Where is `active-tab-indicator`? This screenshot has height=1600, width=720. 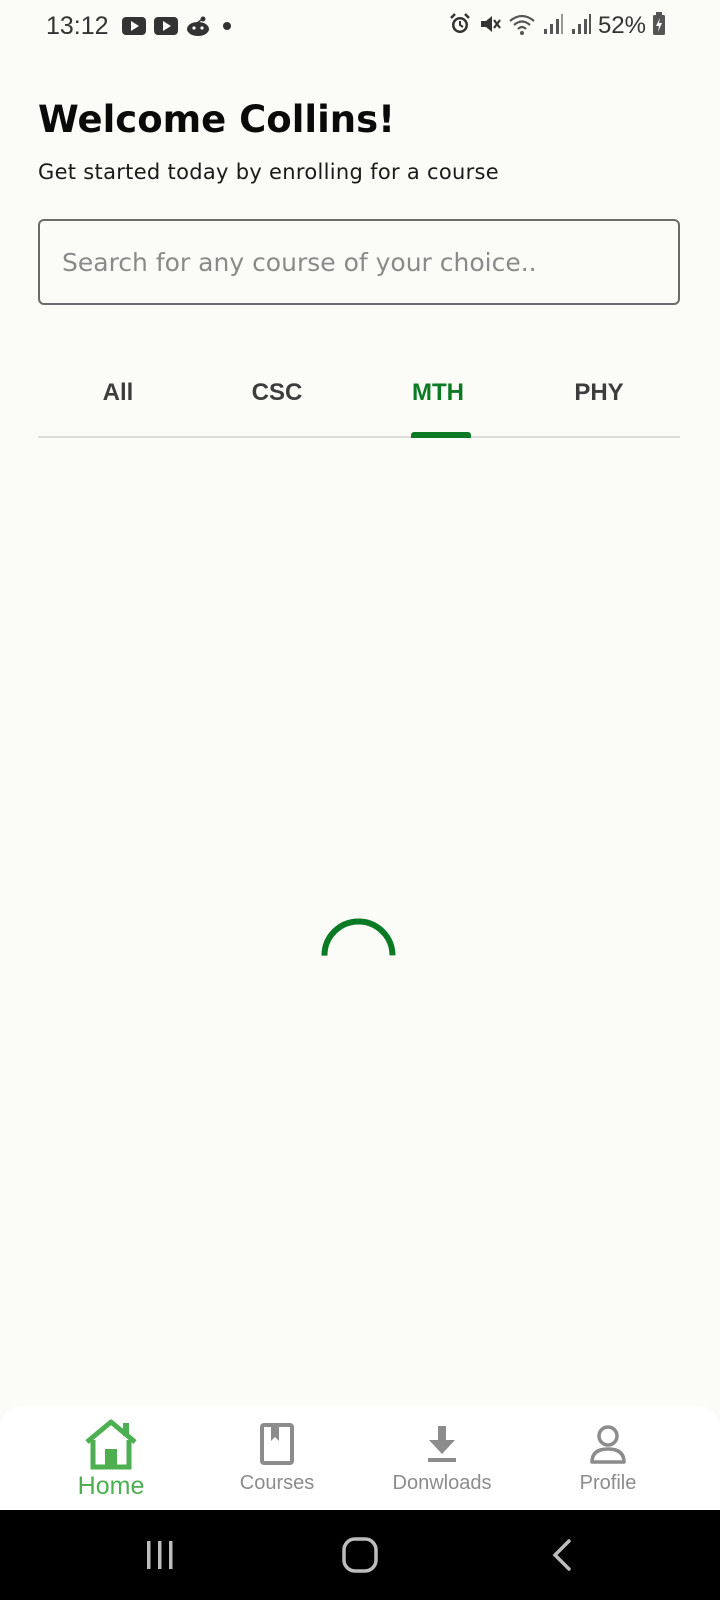
active-tab-indicator is located at coordinates (441, 435).